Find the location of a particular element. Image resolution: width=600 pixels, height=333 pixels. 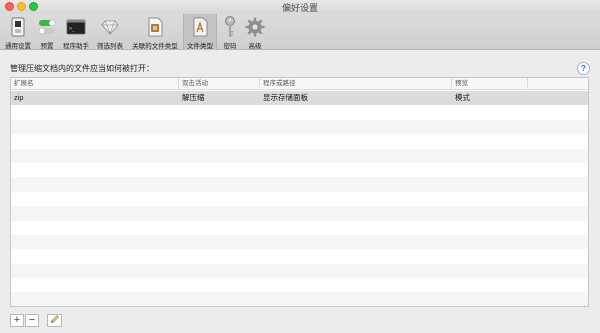

table-header: 扩展名 双击活动 程序或路径 预览 is located at coordinates (299, 84).